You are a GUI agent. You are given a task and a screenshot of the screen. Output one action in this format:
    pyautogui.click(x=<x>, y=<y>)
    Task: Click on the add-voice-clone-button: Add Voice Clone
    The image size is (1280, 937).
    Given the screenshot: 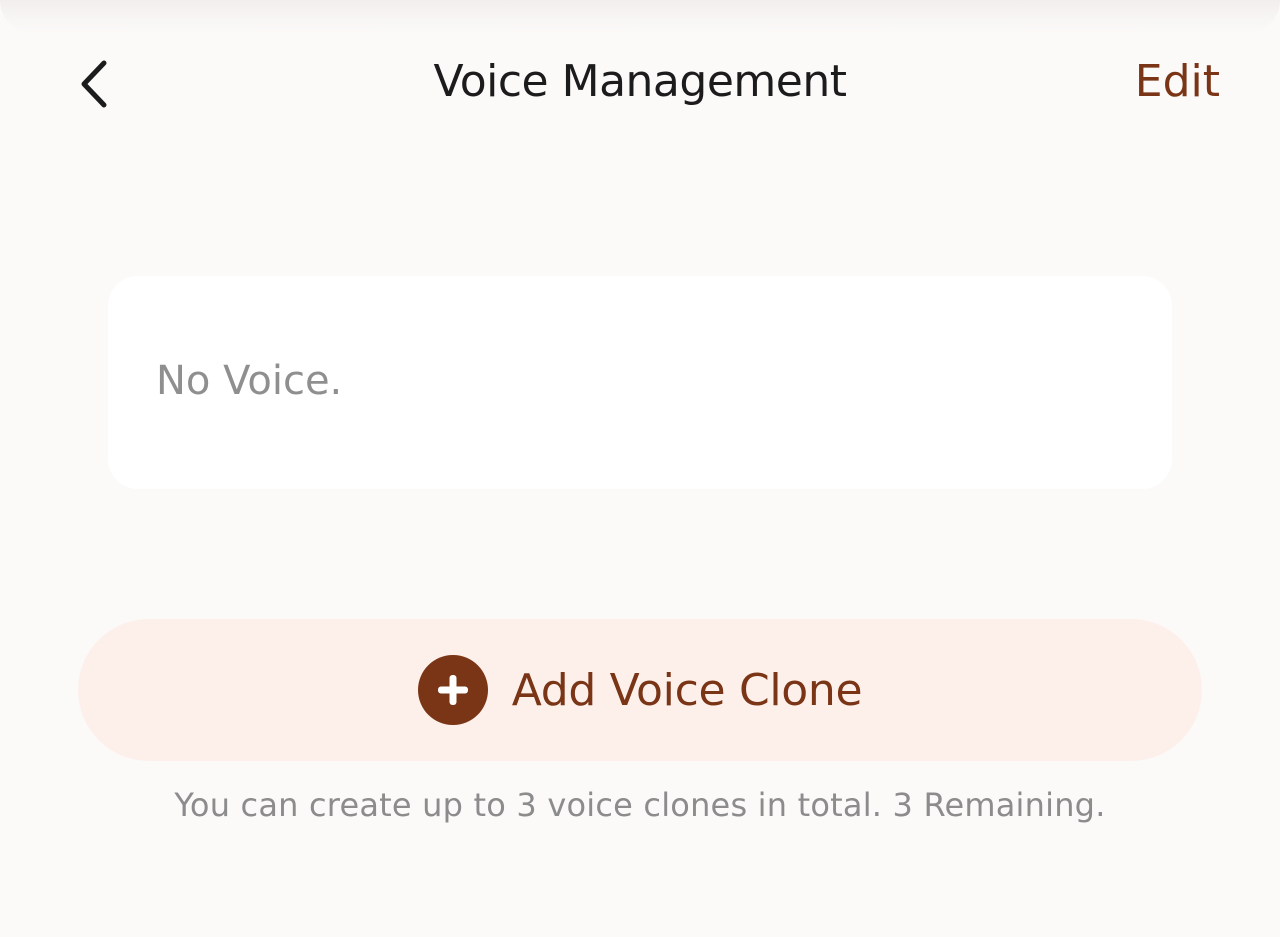 What is the action you would take?
    pyautogui.click(x=640, y=690)
    